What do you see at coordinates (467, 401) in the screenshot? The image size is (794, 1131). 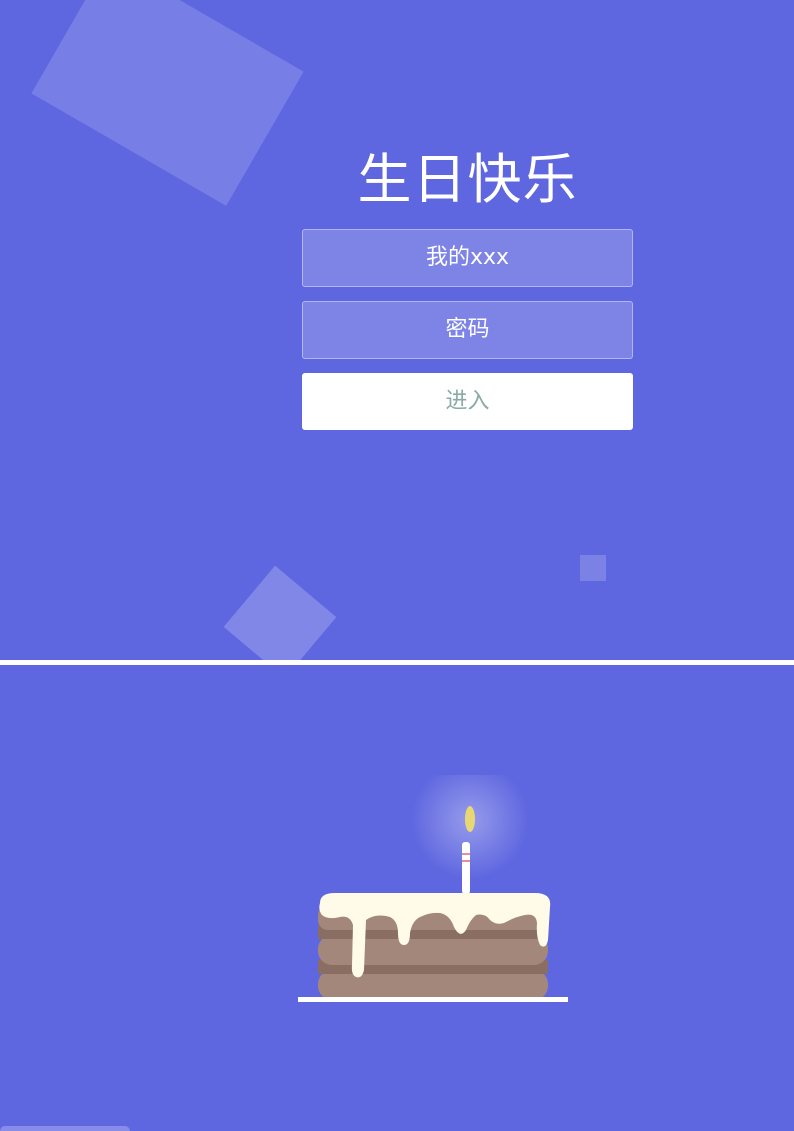 I see `enter-button: 进入` at bounding box center [467, 401].